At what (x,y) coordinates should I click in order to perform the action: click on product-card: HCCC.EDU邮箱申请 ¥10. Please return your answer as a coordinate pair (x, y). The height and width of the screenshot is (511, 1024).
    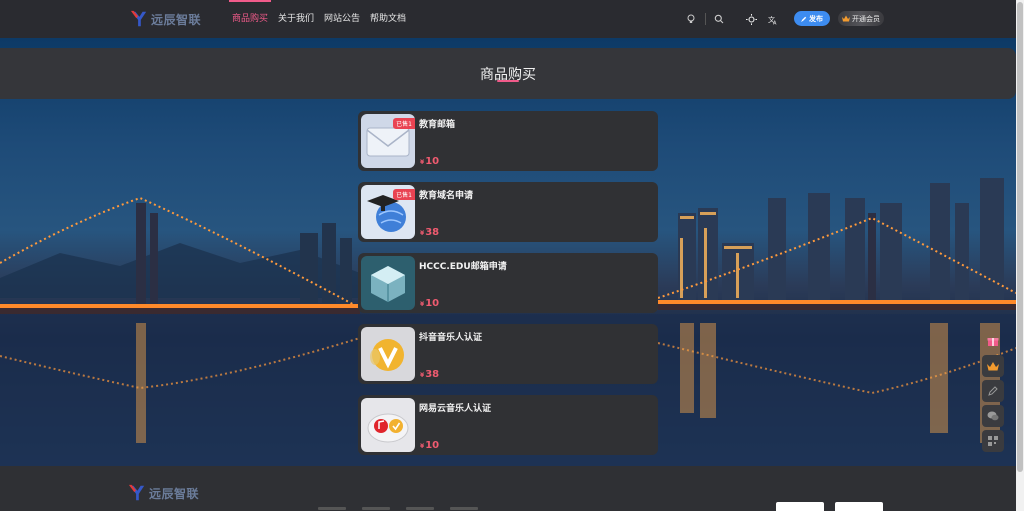
    Looking at the image, I should click on (508, 283).